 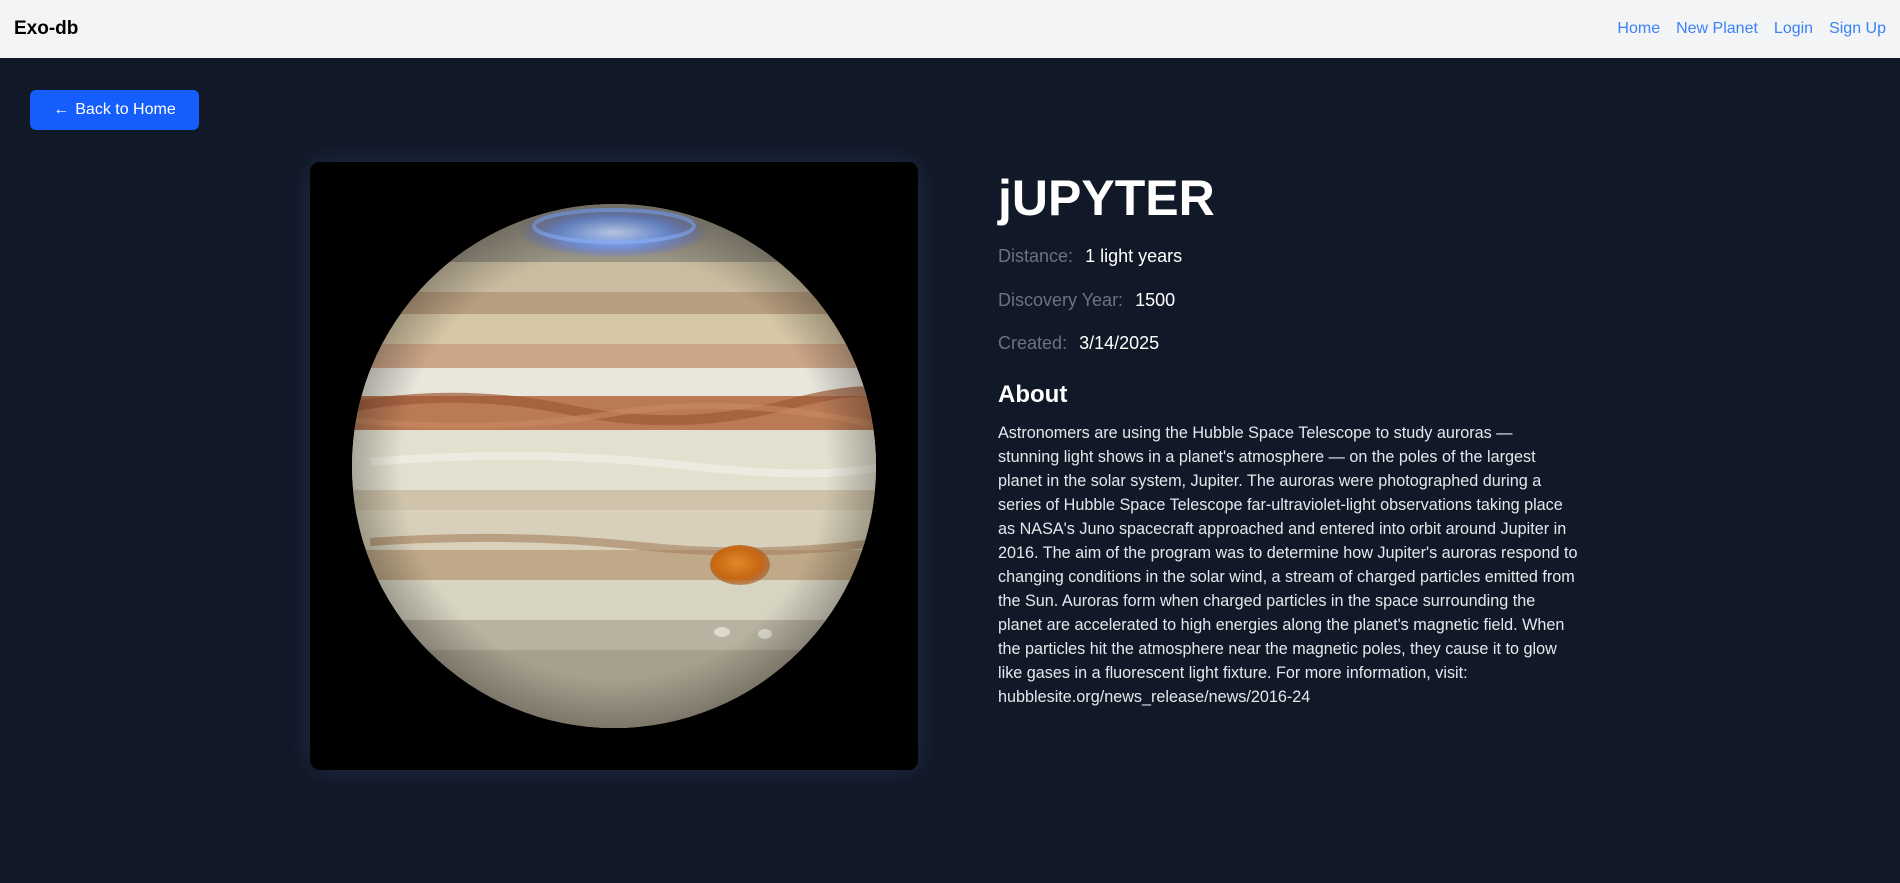 What do you see at coordinates (61, 109) in the screenshot?
I see `arrow-left-icon: ←` at bounding box center [61, 109].